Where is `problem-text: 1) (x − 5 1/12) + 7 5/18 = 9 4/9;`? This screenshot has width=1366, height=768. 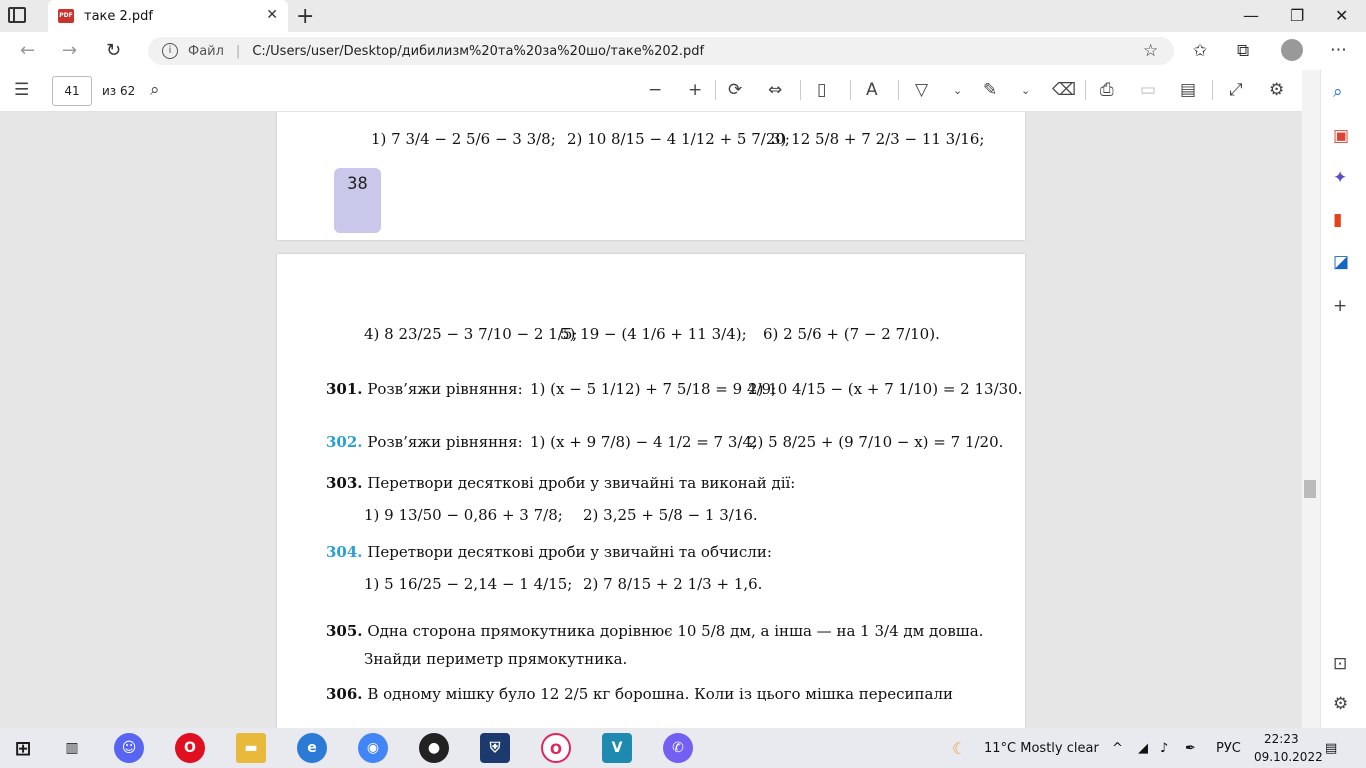
problem-text: 1) (x − 5 1/12) + 7 5/18 = 9 4/9; is located at coordinates (653, 389).